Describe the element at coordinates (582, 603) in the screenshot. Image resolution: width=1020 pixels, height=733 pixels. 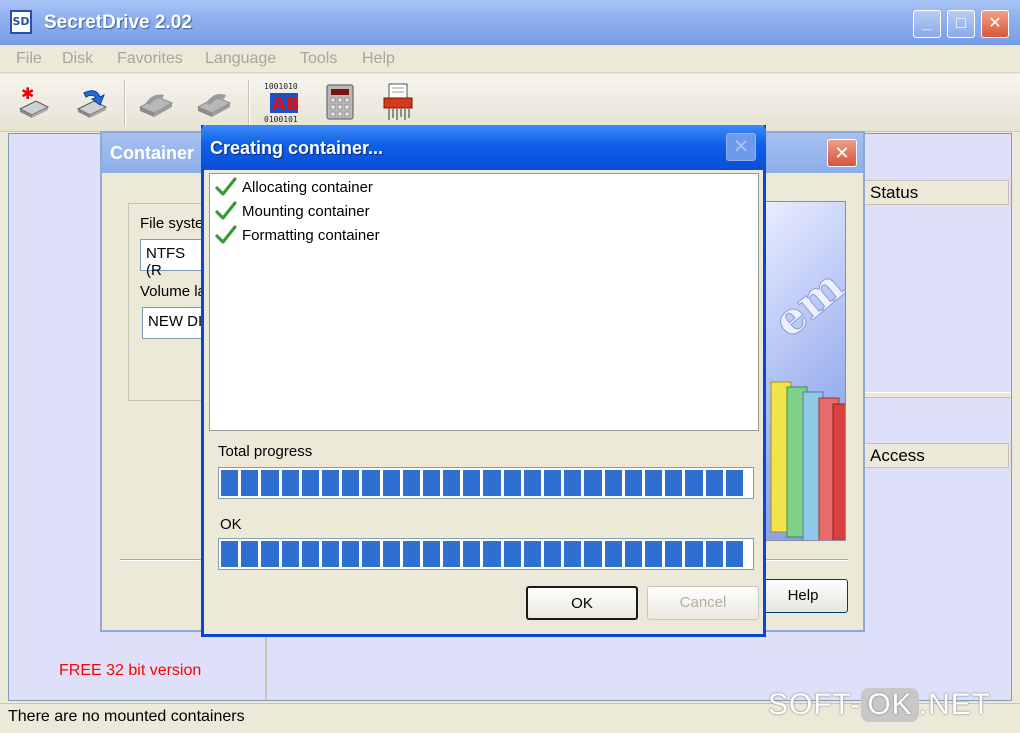
I see `ok-button: OK` at that location.